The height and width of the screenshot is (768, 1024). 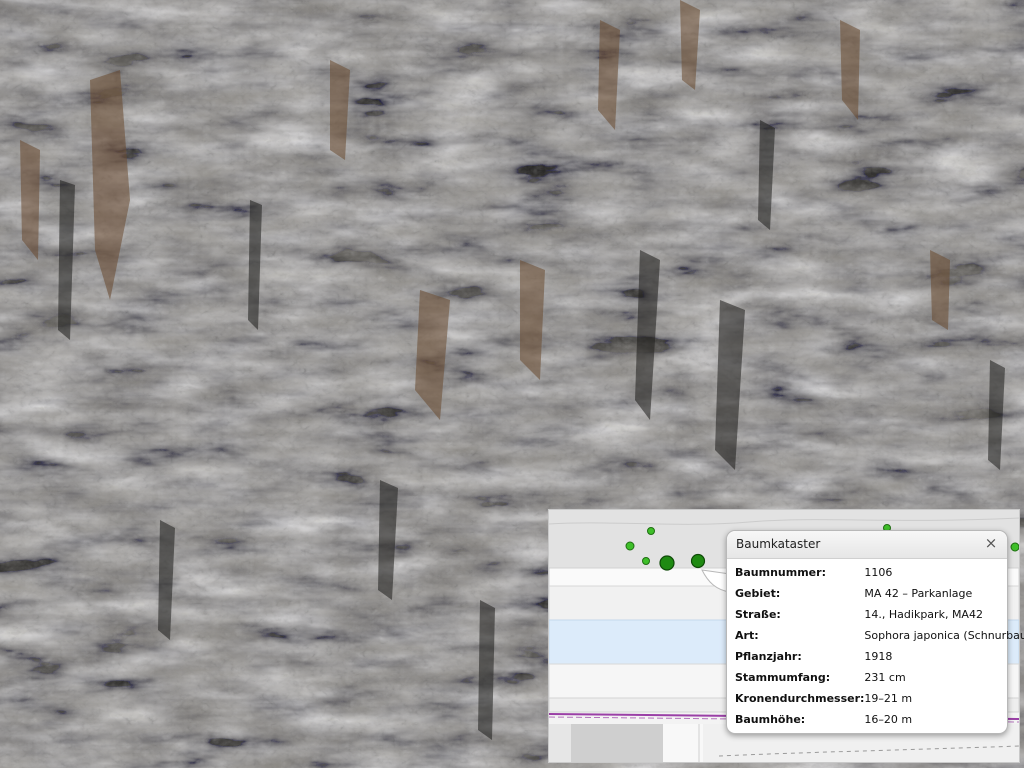 What do you see at coordinates (885, 677) in the screenshot?
I see `attribute-value: 231 cm` at bounding box center [885, 677].